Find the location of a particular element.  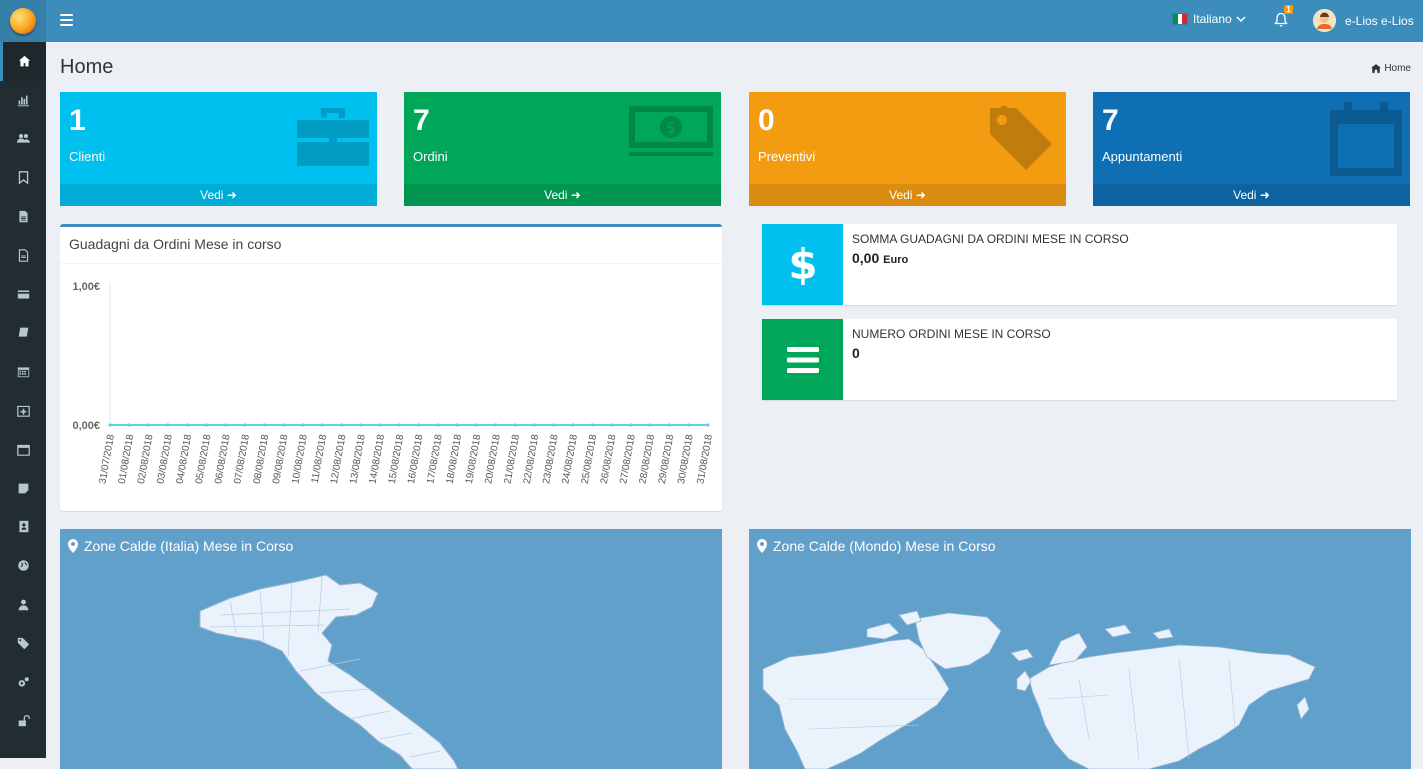

calendar-icon is located at coordinates (23, 372).